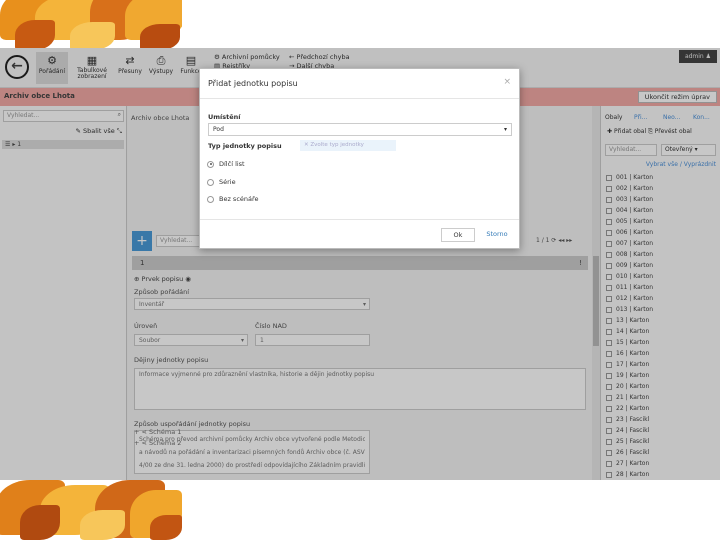 The image size is (720, 540). I want to click on leaves-decoration-bottom, so click(91, 510).